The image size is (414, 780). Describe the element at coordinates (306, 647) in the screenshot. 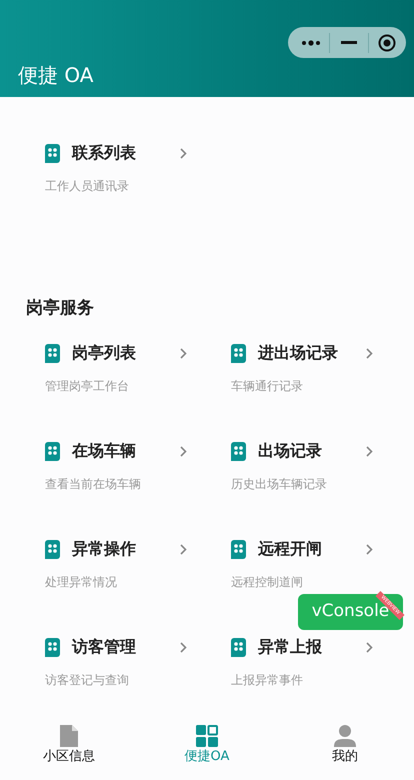

I see `item-title: 异常上报` at that location.